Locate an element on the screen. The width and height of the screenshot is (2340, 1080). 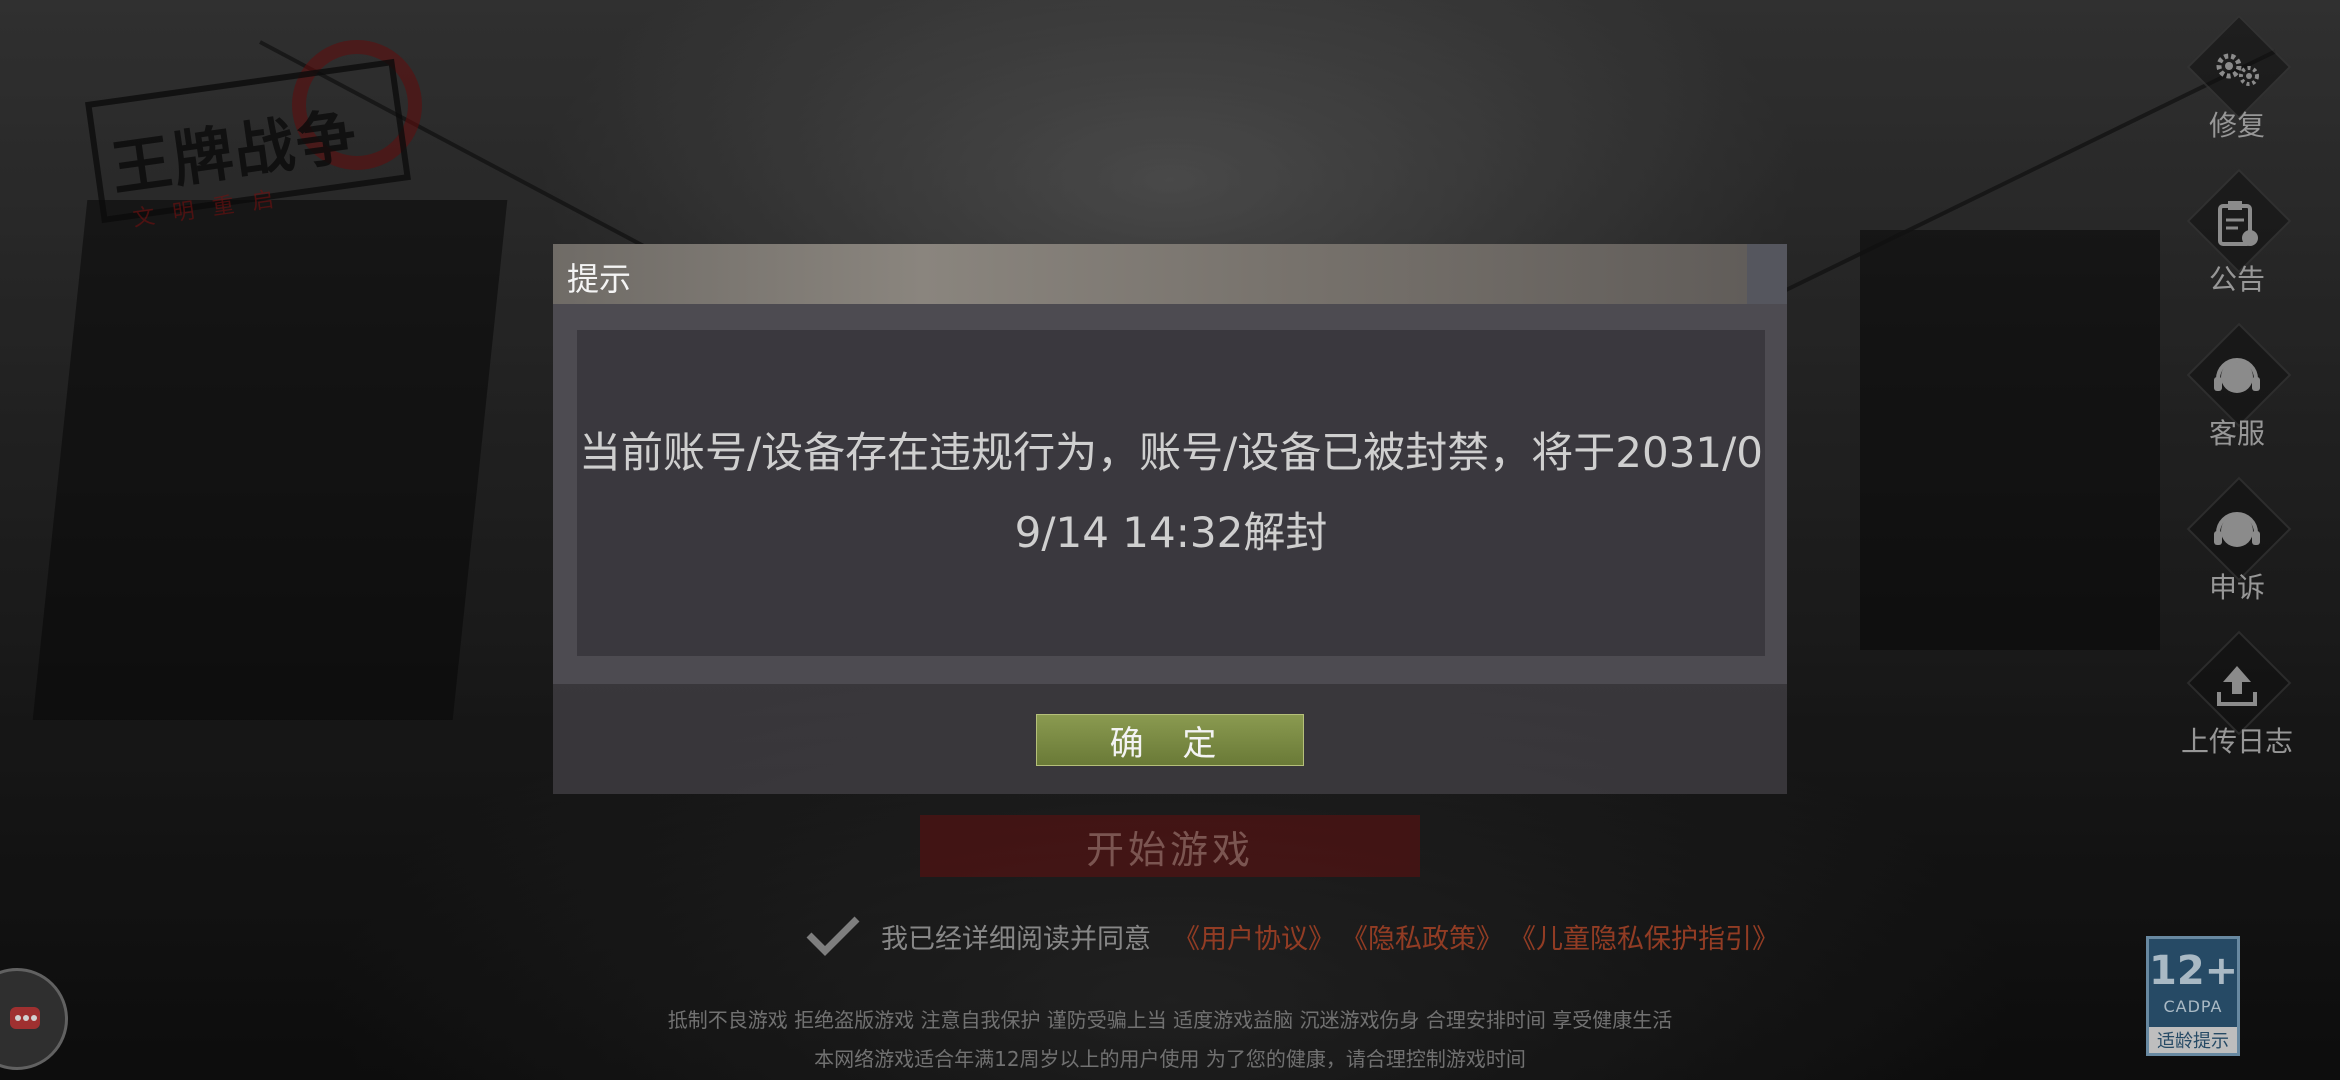
dialog-header: 提示 is located at coordinates (1170, 274).